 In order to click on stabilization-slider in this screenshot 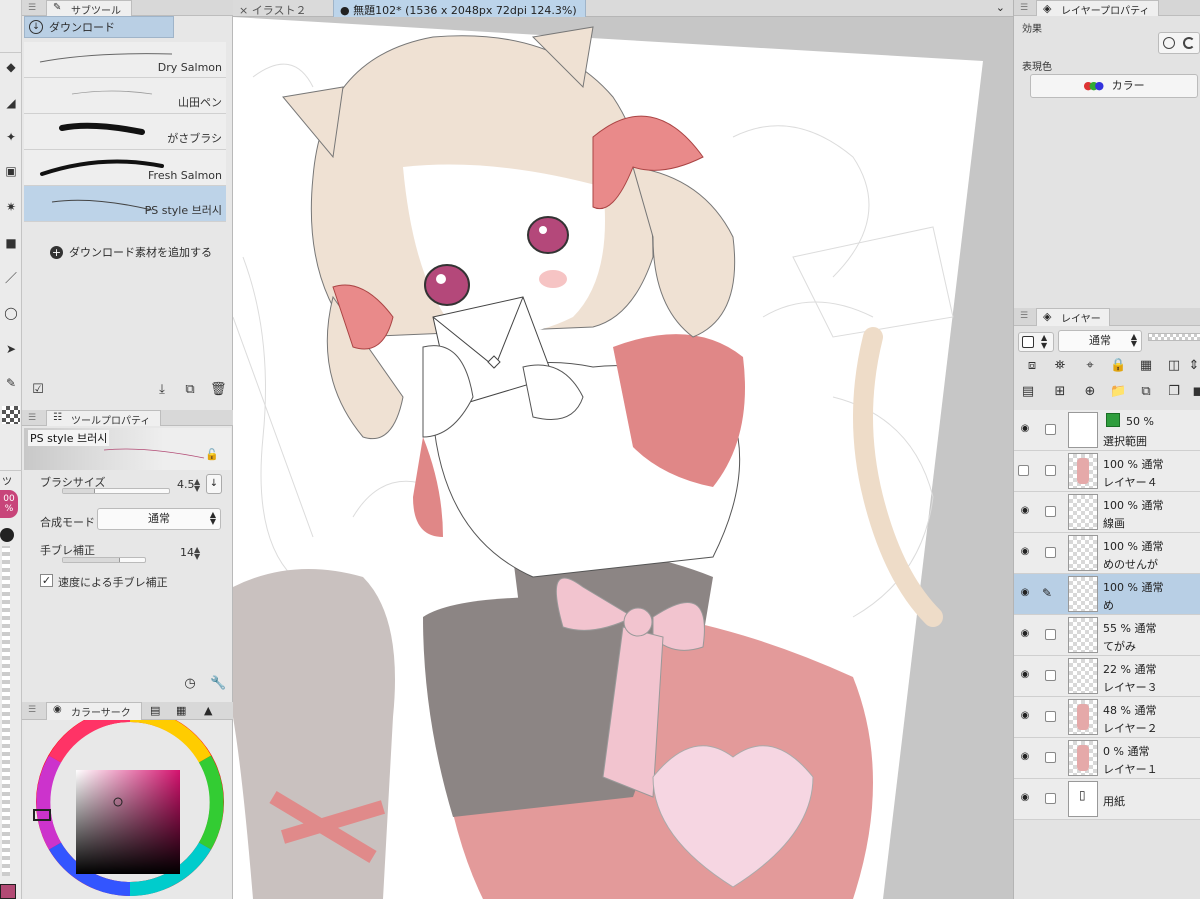, I will do `click(104, 560)`.